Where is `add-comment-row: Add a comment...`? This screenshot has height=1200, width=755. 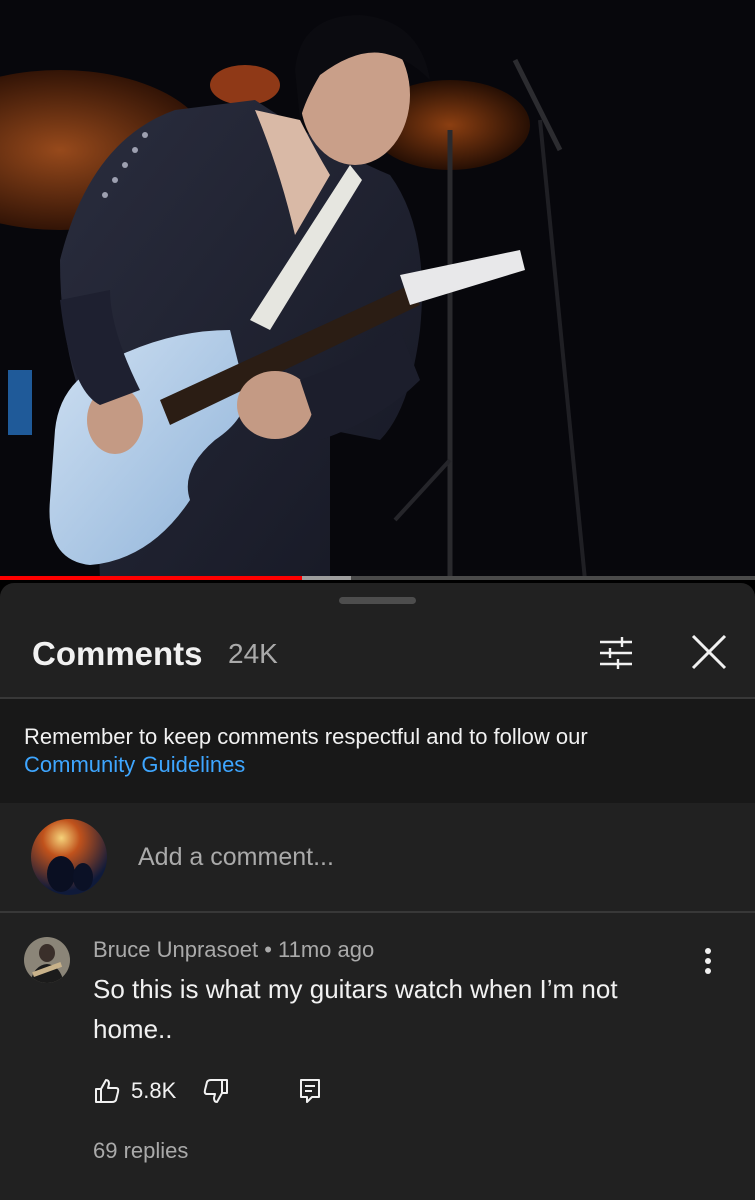 add-comment-row: Add a comment... is located at coordinates (377, 857).